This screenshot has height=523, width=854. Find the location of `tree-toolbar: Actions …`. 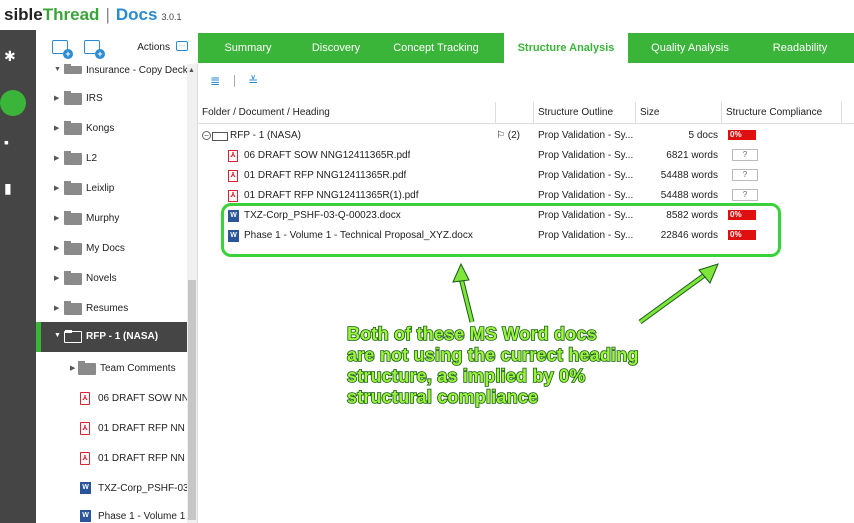

tree-toolbar: Actions … is located at coordinates (117, 47).